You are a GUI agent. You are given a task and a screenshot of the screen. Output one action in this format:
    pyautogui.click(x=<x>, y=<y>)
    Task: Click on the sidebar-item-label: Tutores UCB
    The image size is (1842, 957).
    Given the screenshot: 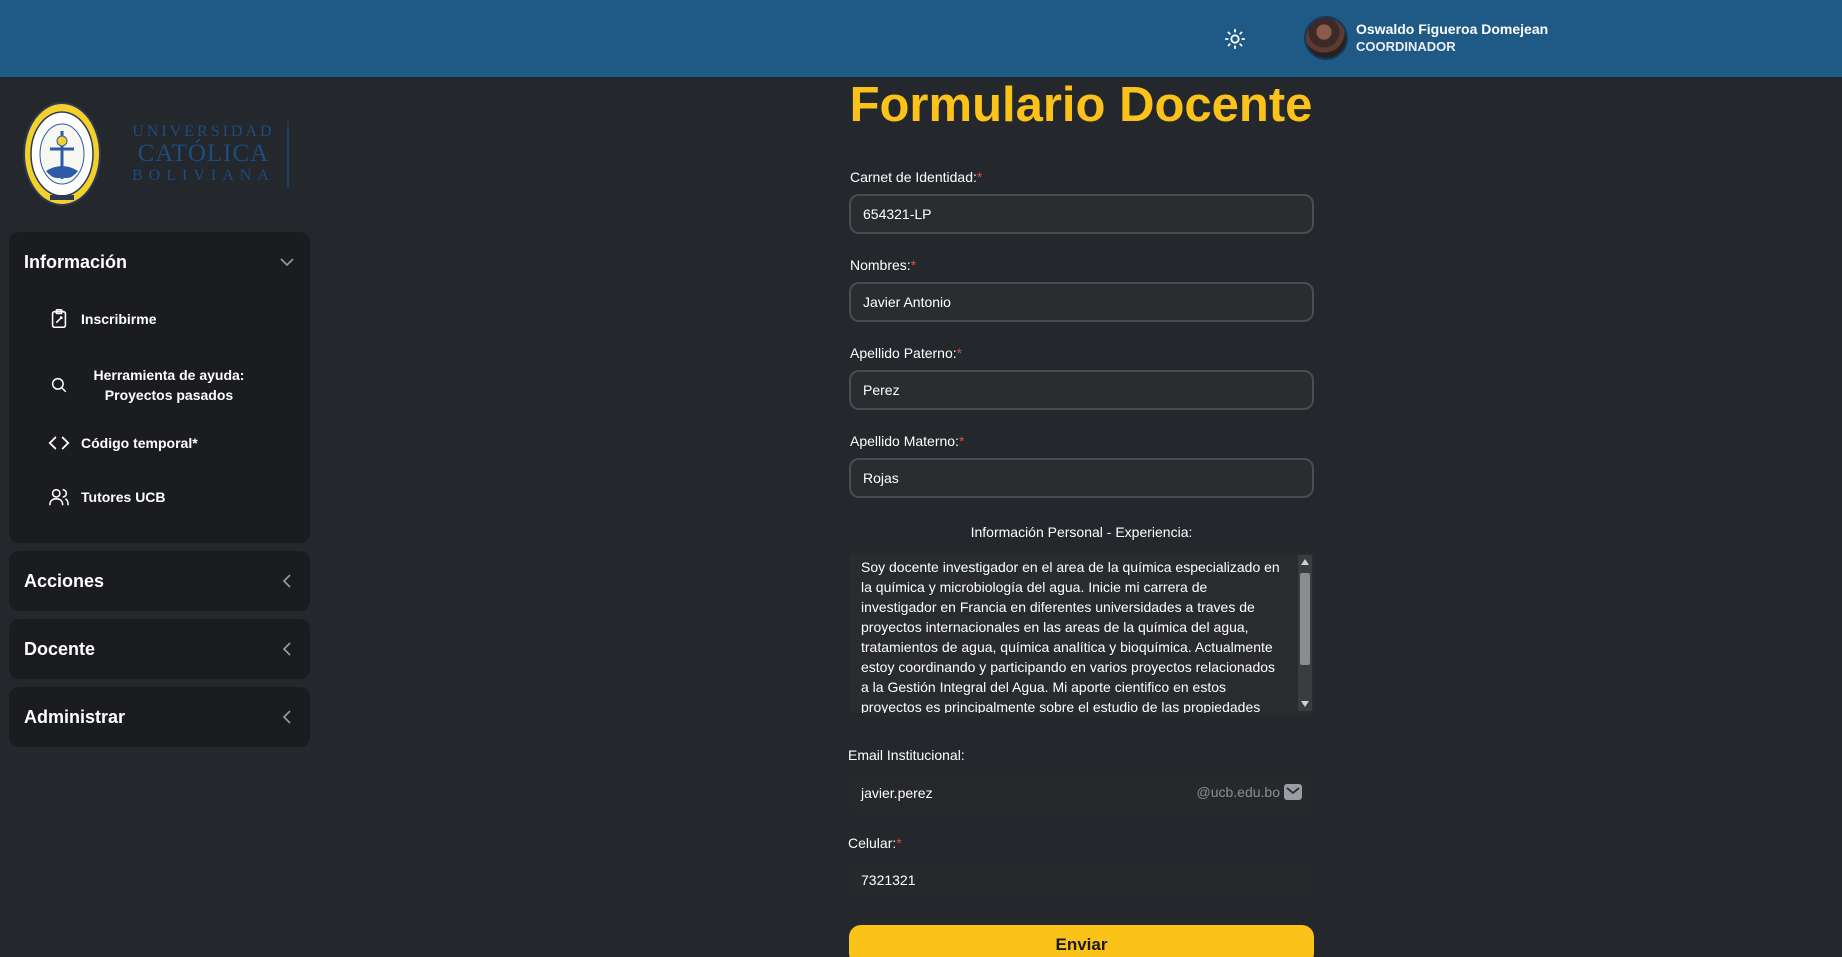 What is the action you would take?
    pyautogui.click(x=123, y=497)
    